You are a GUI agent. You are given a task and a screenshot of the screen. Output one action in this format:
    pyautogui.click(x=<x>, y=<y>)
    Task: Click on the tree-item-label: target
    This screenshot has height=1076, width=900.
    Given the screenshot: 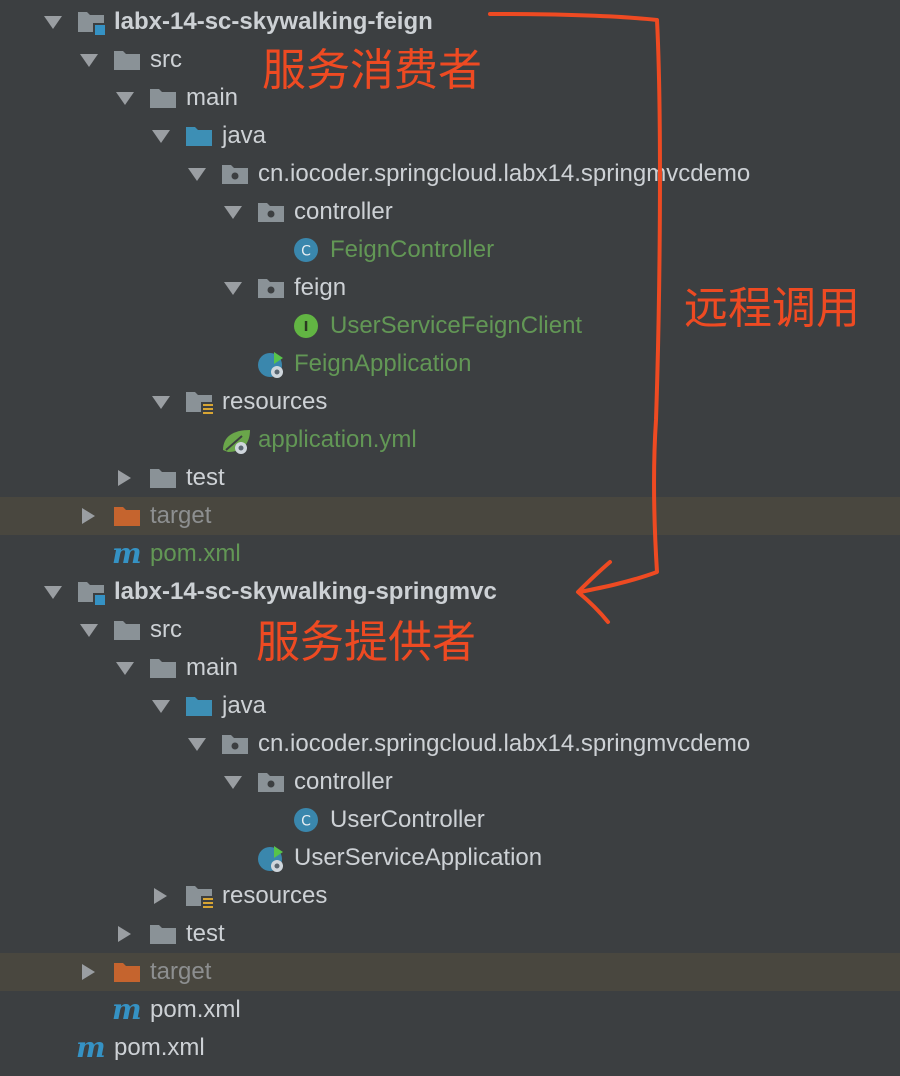 What is the action you would take?
    pyautogui.click(x=181, y=515)
    